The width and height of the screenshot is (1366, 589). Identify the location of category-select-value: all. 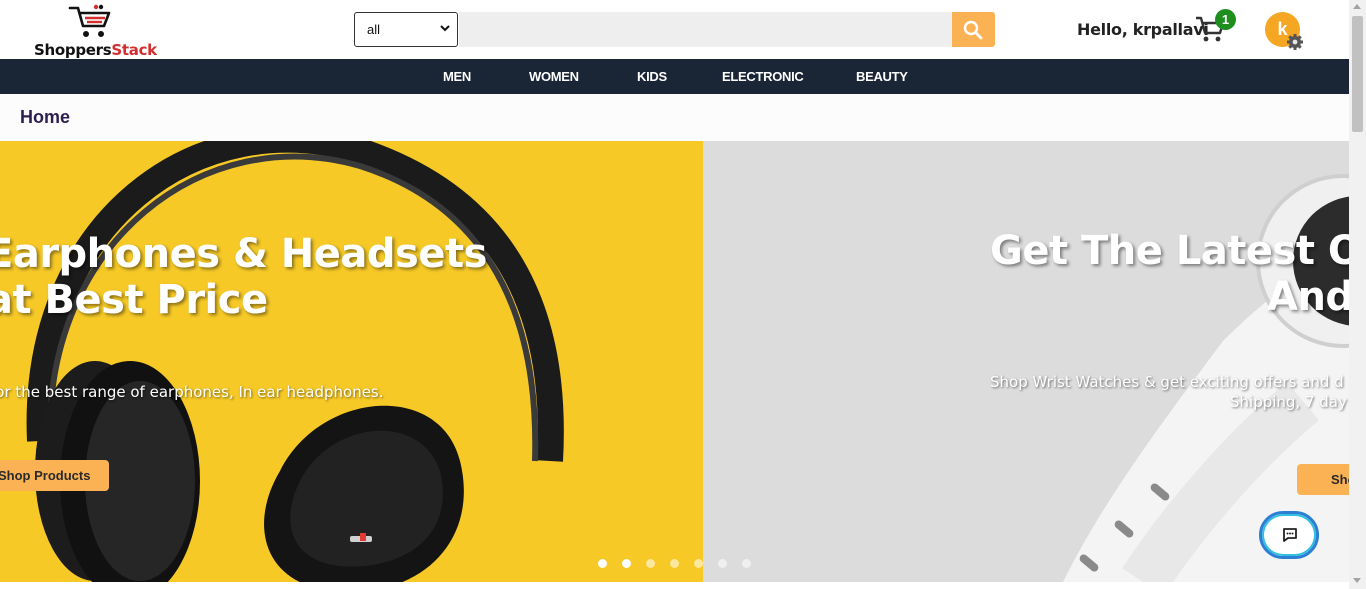
(374, 29).